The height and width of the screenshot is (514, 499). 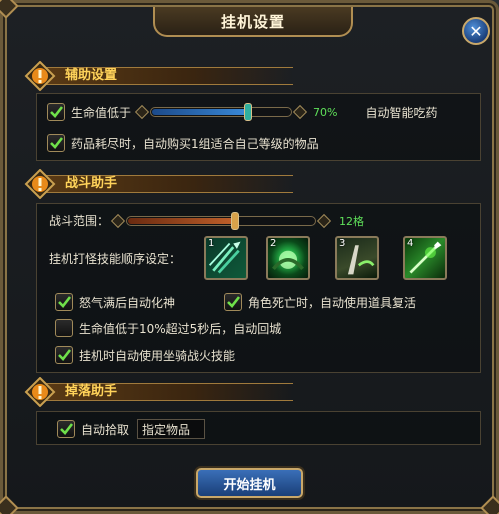 I want to click on auto-return-row: 生命值低于10%超过5秒后，自动回城, so click(x=168, y=328).